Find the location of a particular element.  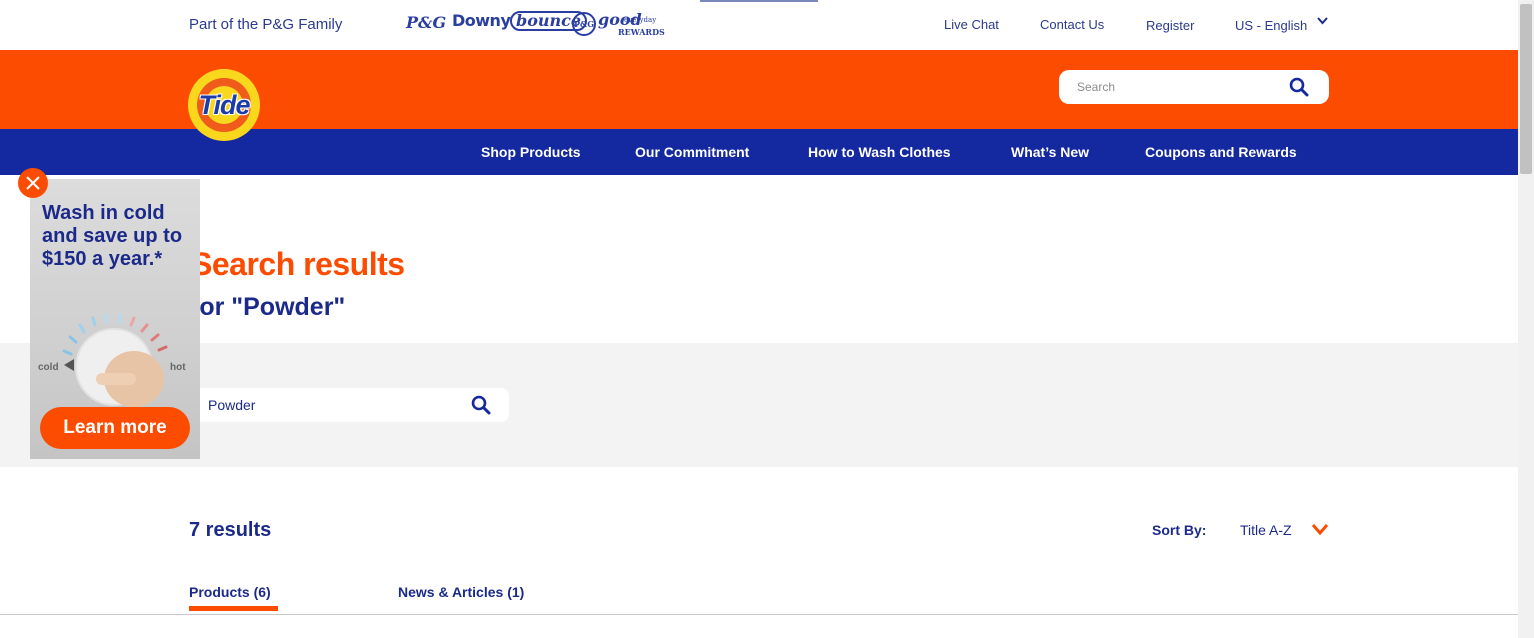

ad-dial-cold-label: cold is located at coordinates (48, 367).